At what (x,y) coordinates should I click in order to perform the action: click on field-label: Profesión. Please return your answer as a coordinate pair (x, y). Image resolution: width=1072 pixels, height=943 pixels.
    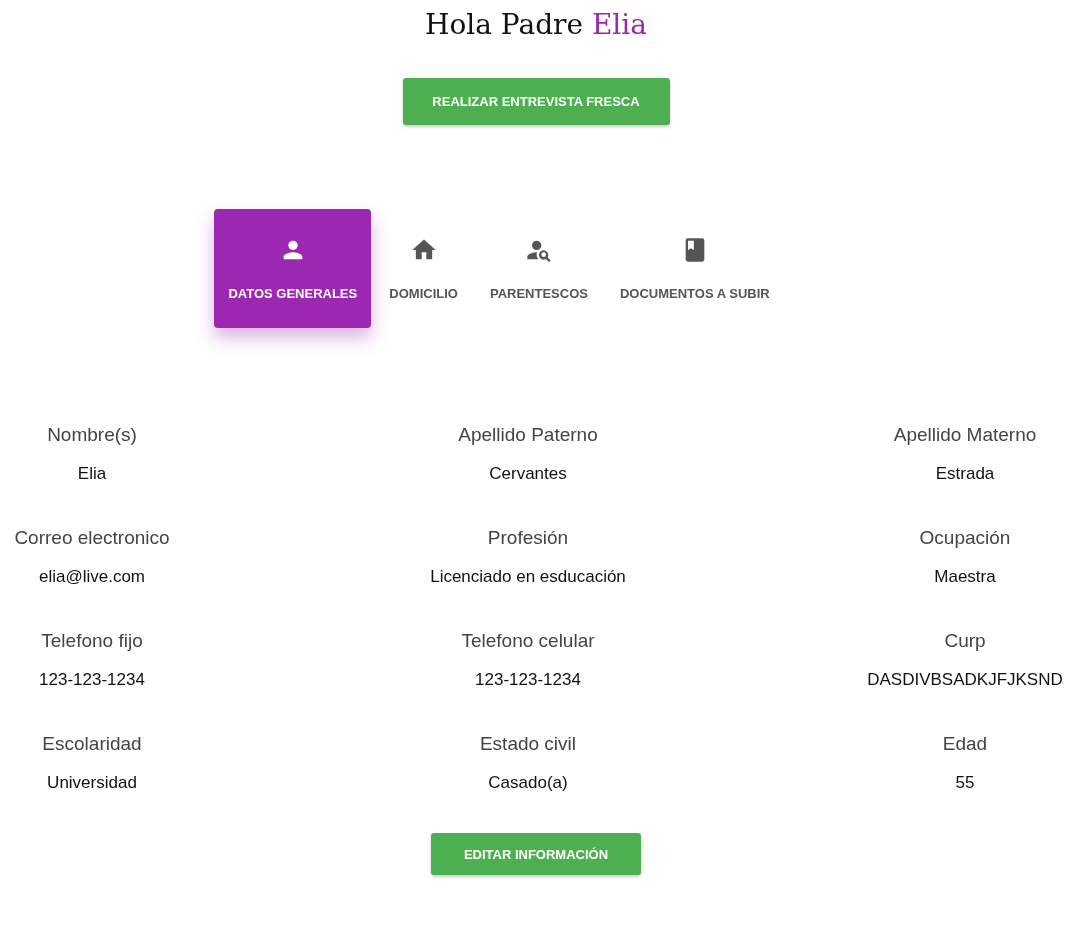
    Looking at the image, I should click on (528, 538).